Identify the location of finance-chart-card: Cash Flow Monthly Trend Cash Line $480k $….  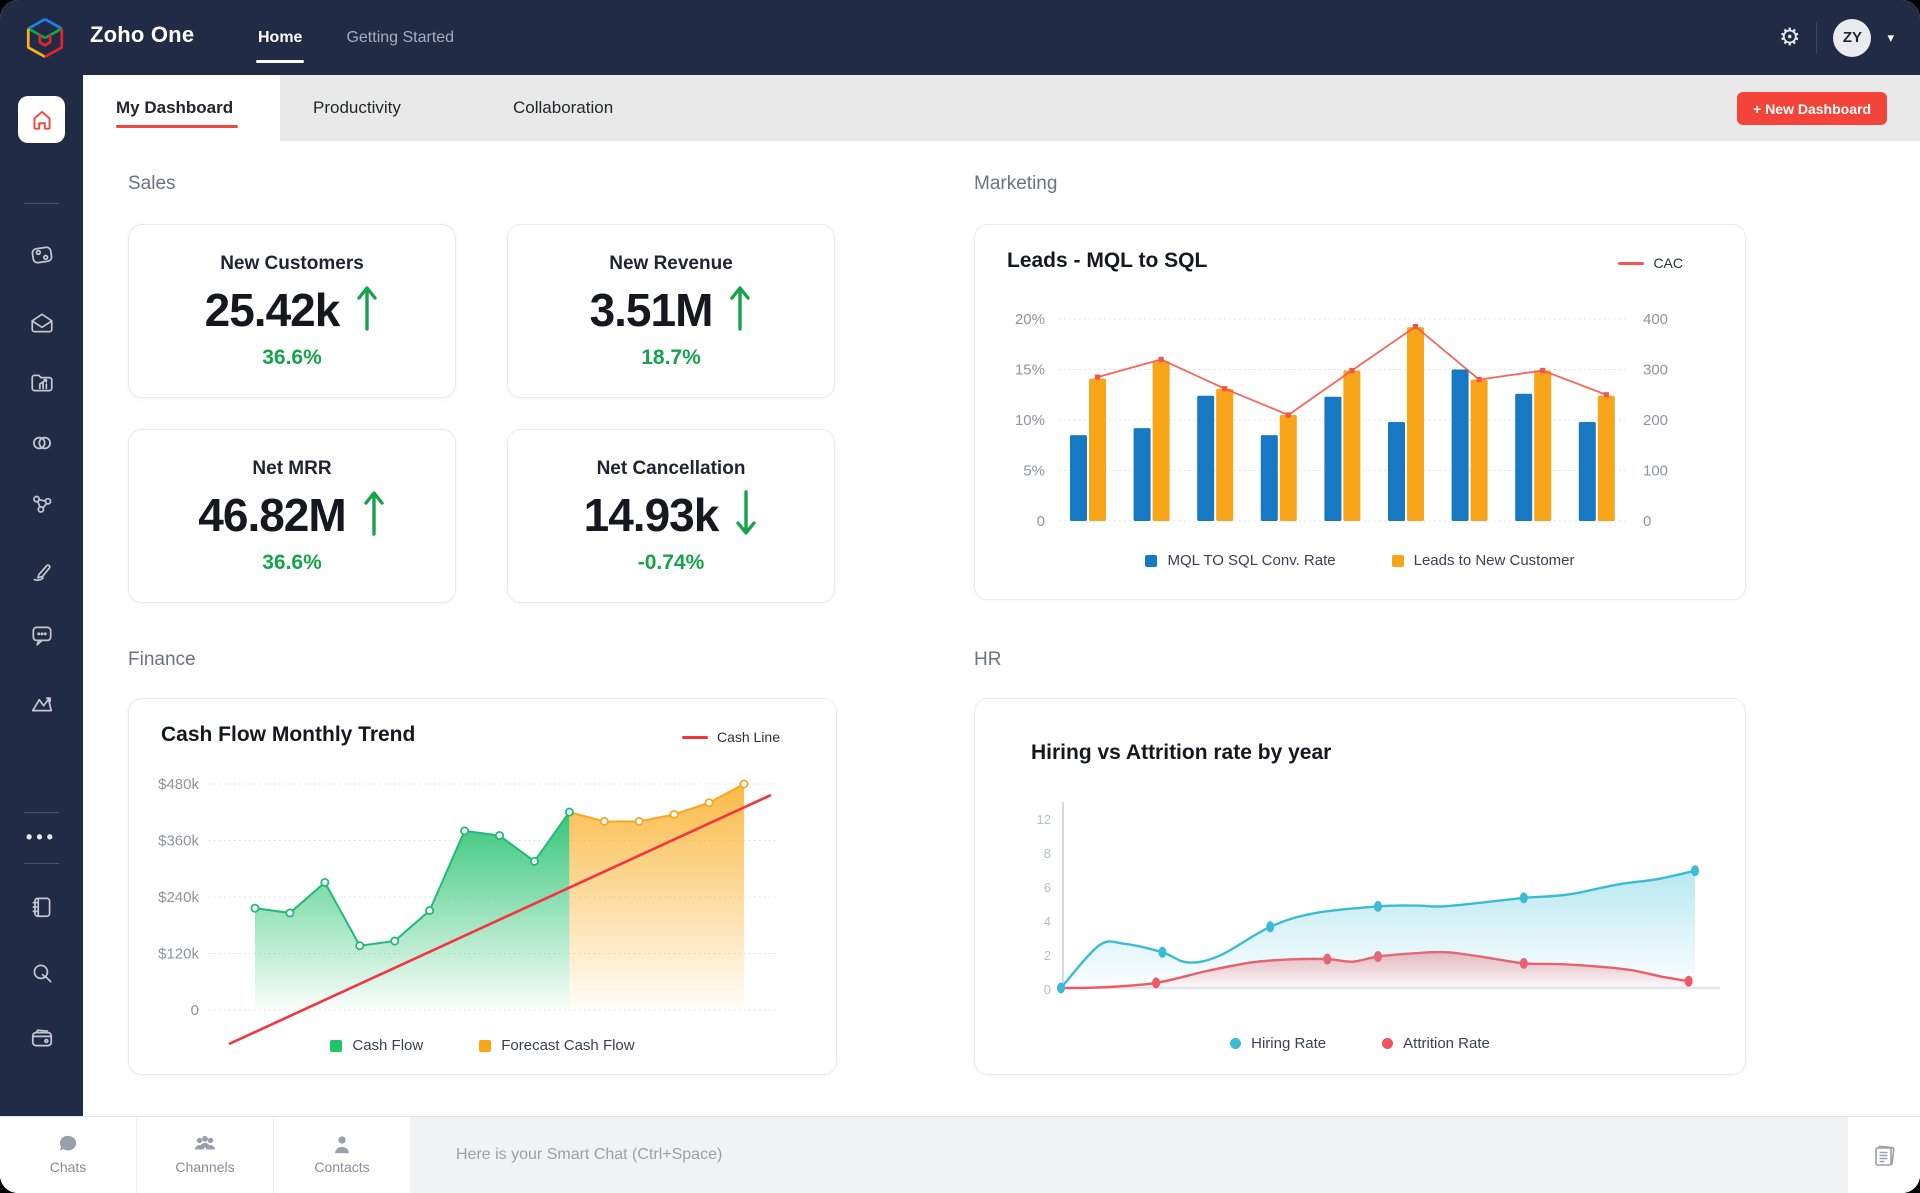
(482, 886).